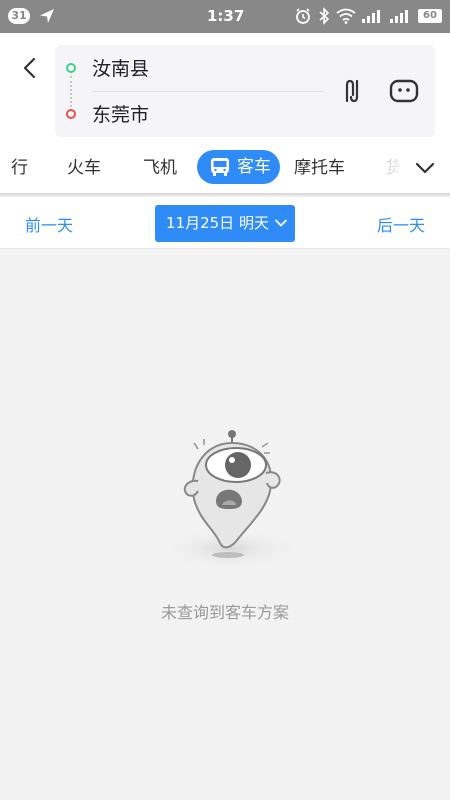 This screenshot has width=450, height=800. What do you see at coordinates (230, 500) in the screenshot?
I see `crying-ghost-illustration-icon` at bounding box center [230, 500].